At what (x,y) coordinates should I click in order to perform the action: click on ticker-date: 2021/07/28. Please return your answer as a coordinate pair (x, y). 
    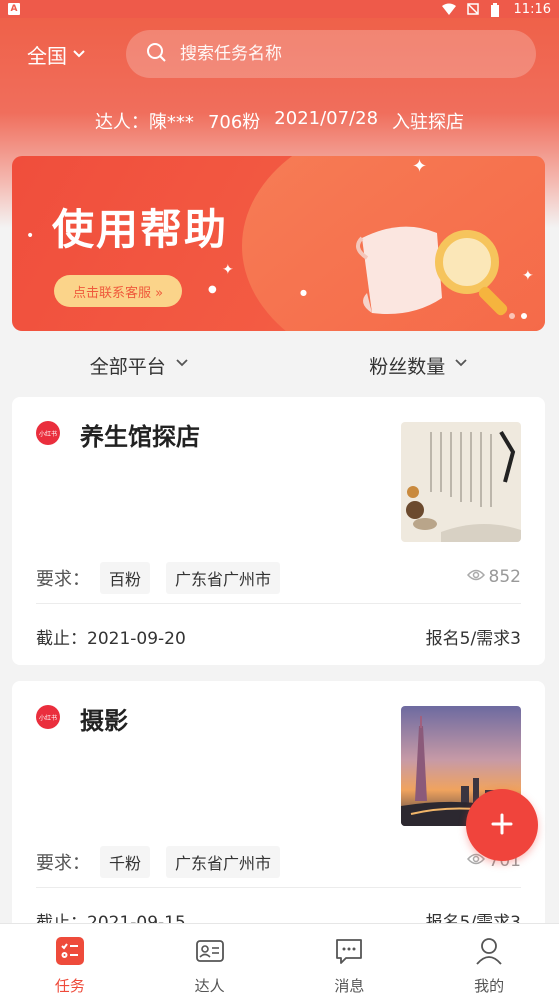
    Looking at the image, I should click on (326, 118).